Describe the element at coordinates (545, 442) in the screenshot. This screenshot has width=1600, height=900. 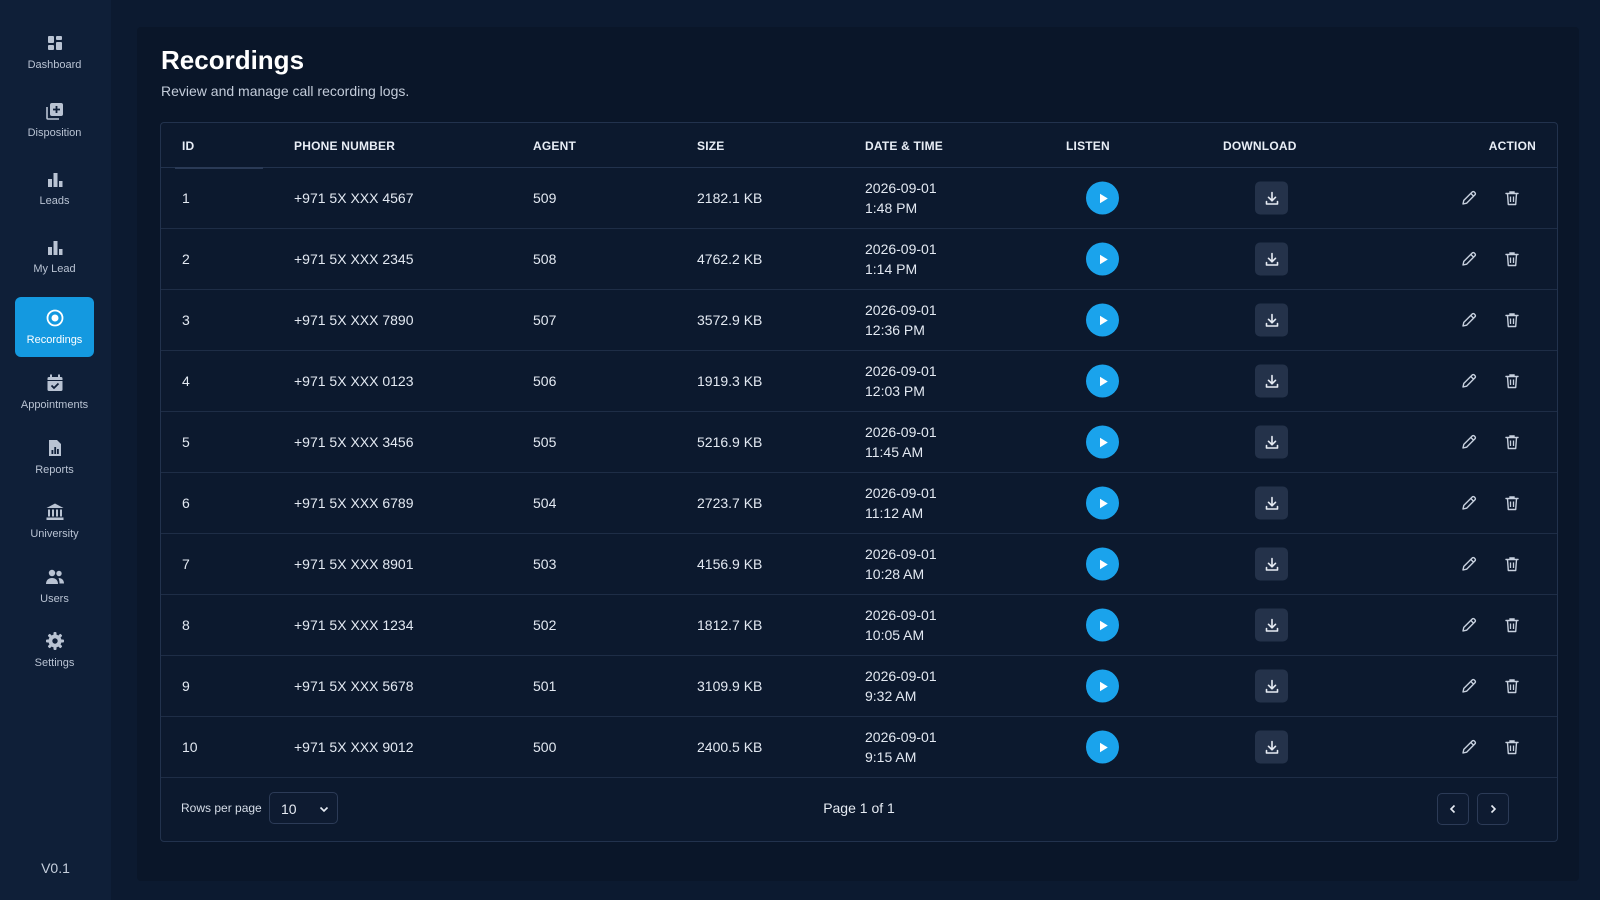
I see `cell-agent: 505` at that location.